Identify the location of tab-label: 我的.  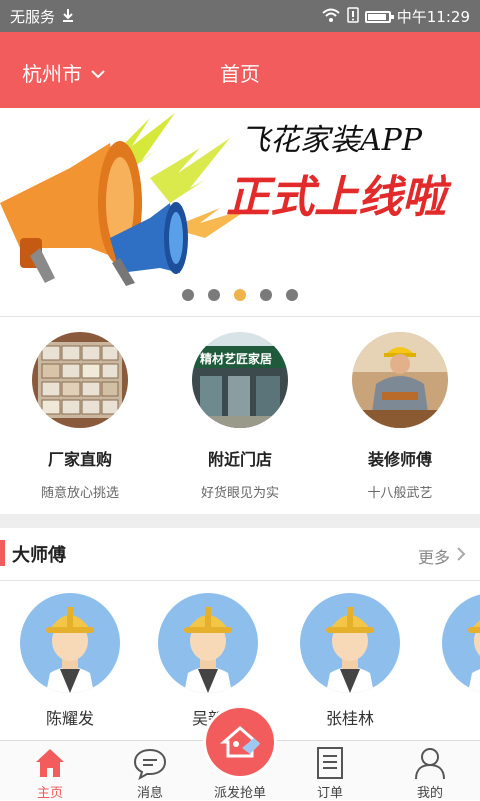
(429, 793).